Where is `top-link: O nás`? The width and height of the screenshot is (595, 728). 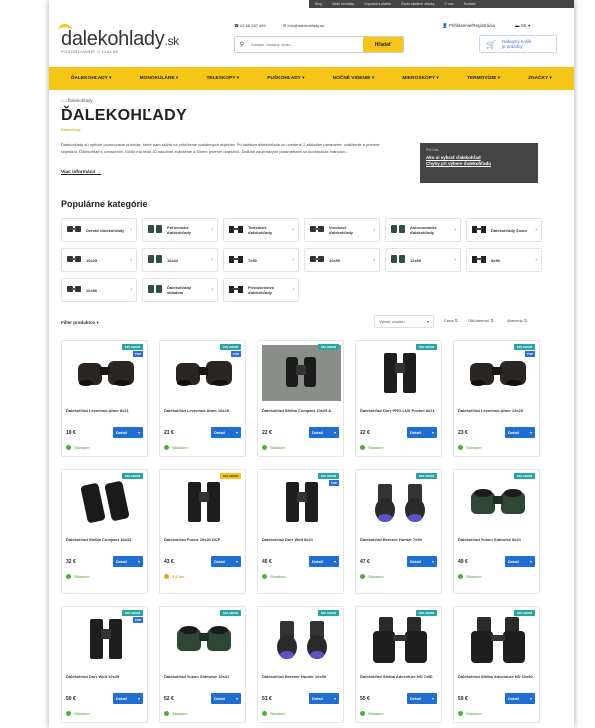
top-link: O nás is located at coordinates (448, 4).